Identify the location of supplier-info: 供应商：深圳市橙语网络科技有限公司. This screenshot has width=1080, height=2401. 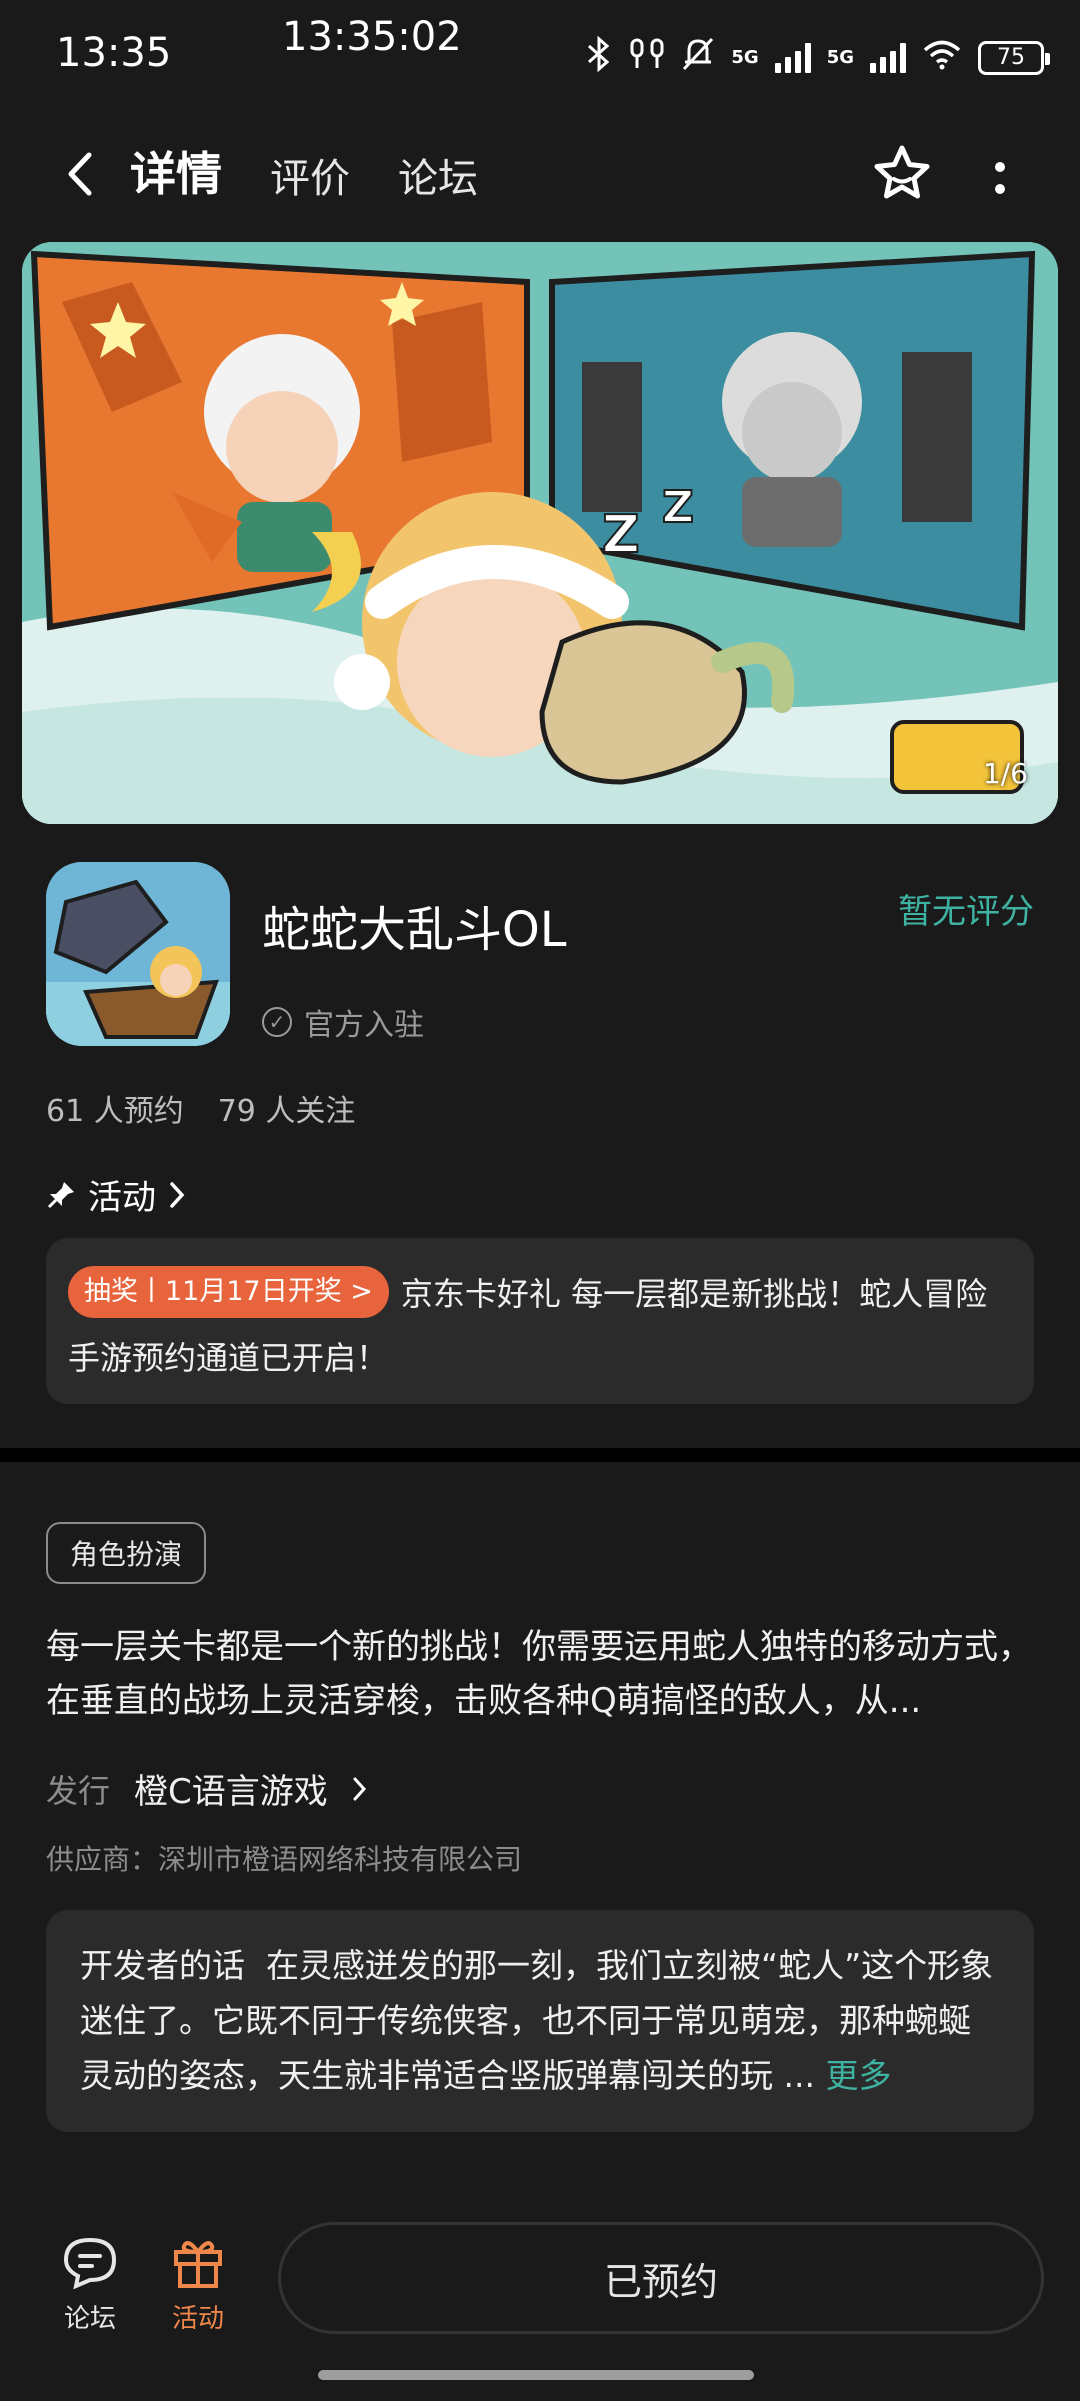
(284, 1859).